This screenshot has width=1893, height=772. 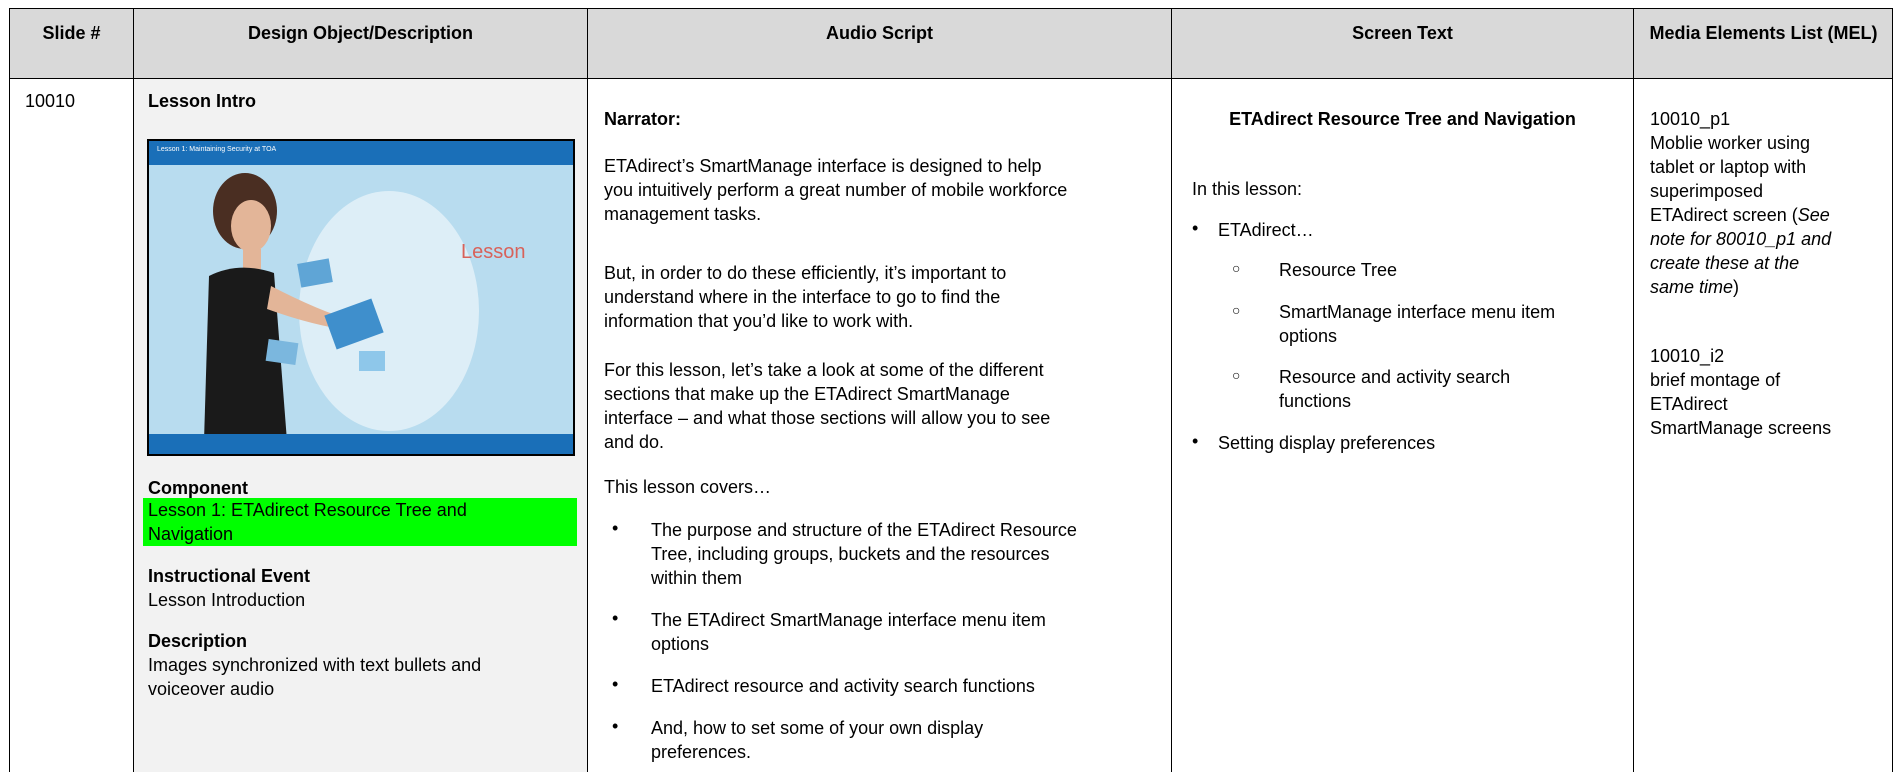 I want to click on audio-bullet-1-line: within them, so click(x=697, y=578).